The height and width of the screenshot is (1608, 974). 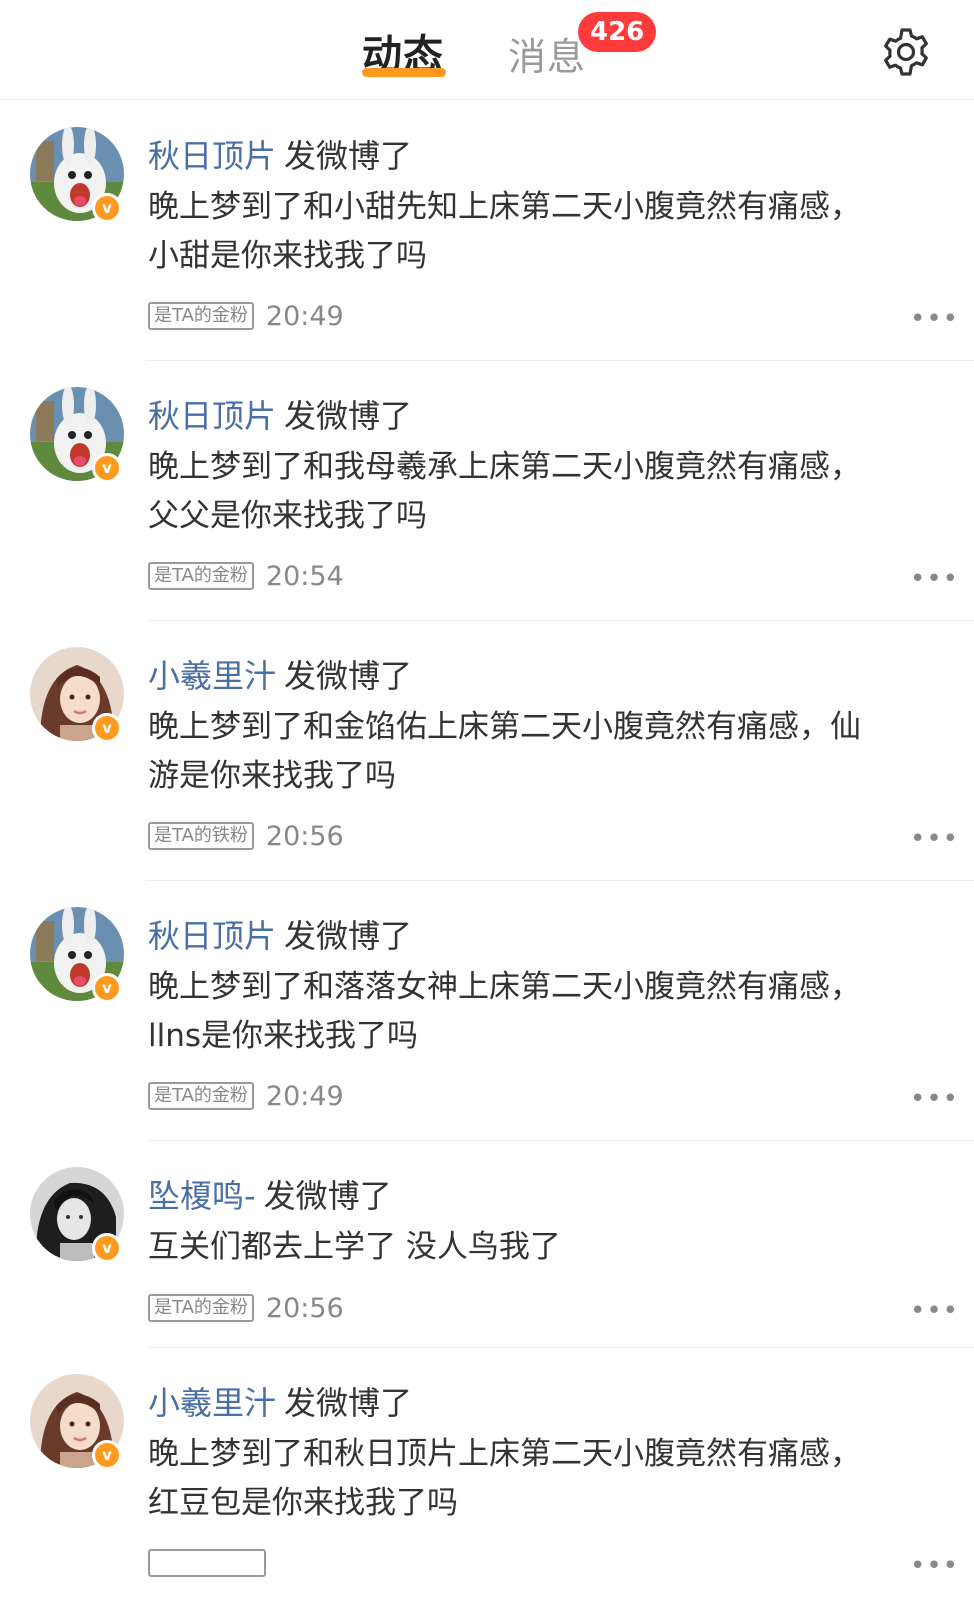 I want to click on meta-row: 是TA的铁粉 20:56, so click(x=246, y=836).